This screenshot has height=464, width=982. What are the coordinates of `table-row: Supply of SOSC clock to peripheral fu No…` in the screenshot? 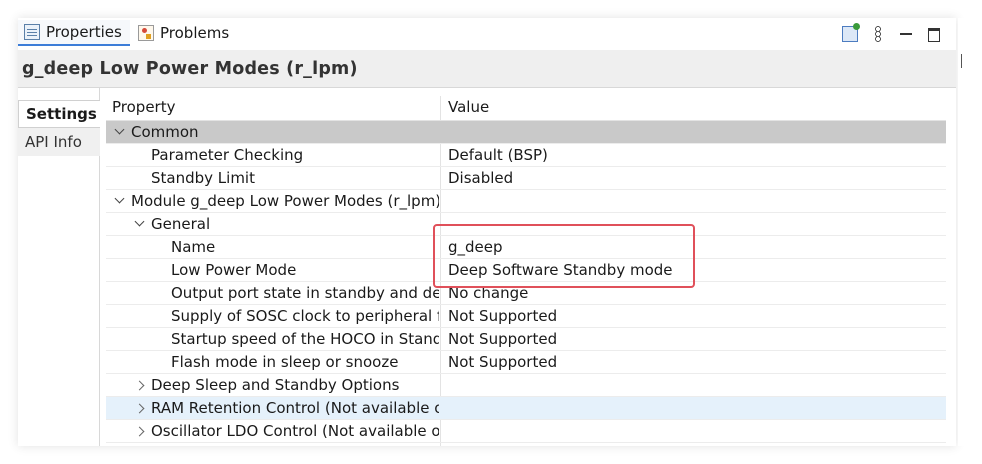 It's located at (526, 316).